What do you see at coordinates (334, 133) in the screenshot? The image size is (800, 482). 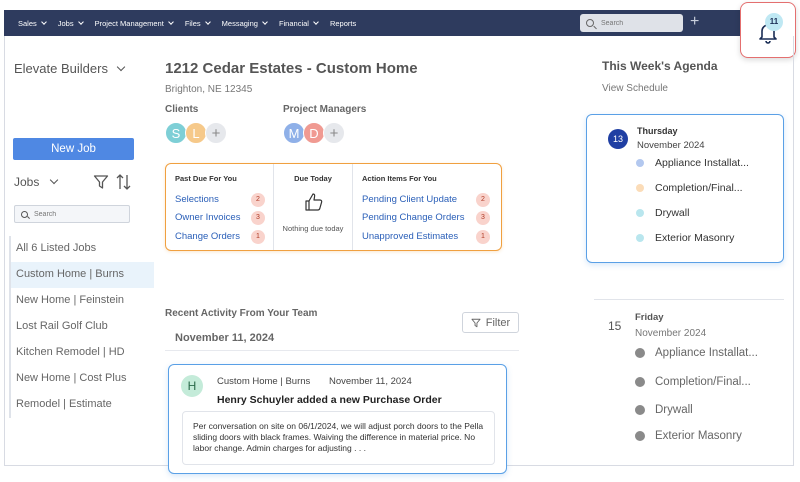 I see `add-project-manager-button: +` at bounding box center [334, 133].